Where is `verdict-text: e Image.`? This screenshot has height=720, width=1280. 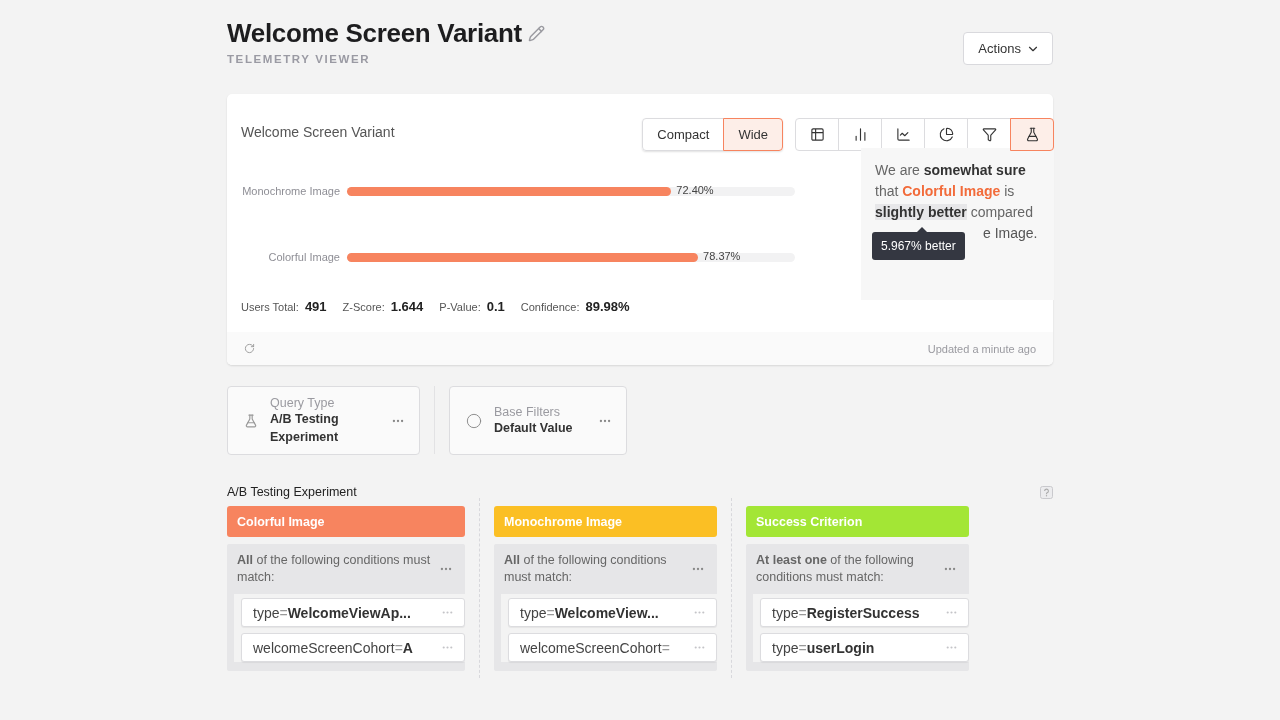 verdict-text: e Image. is located at coordinates (1010, 233).